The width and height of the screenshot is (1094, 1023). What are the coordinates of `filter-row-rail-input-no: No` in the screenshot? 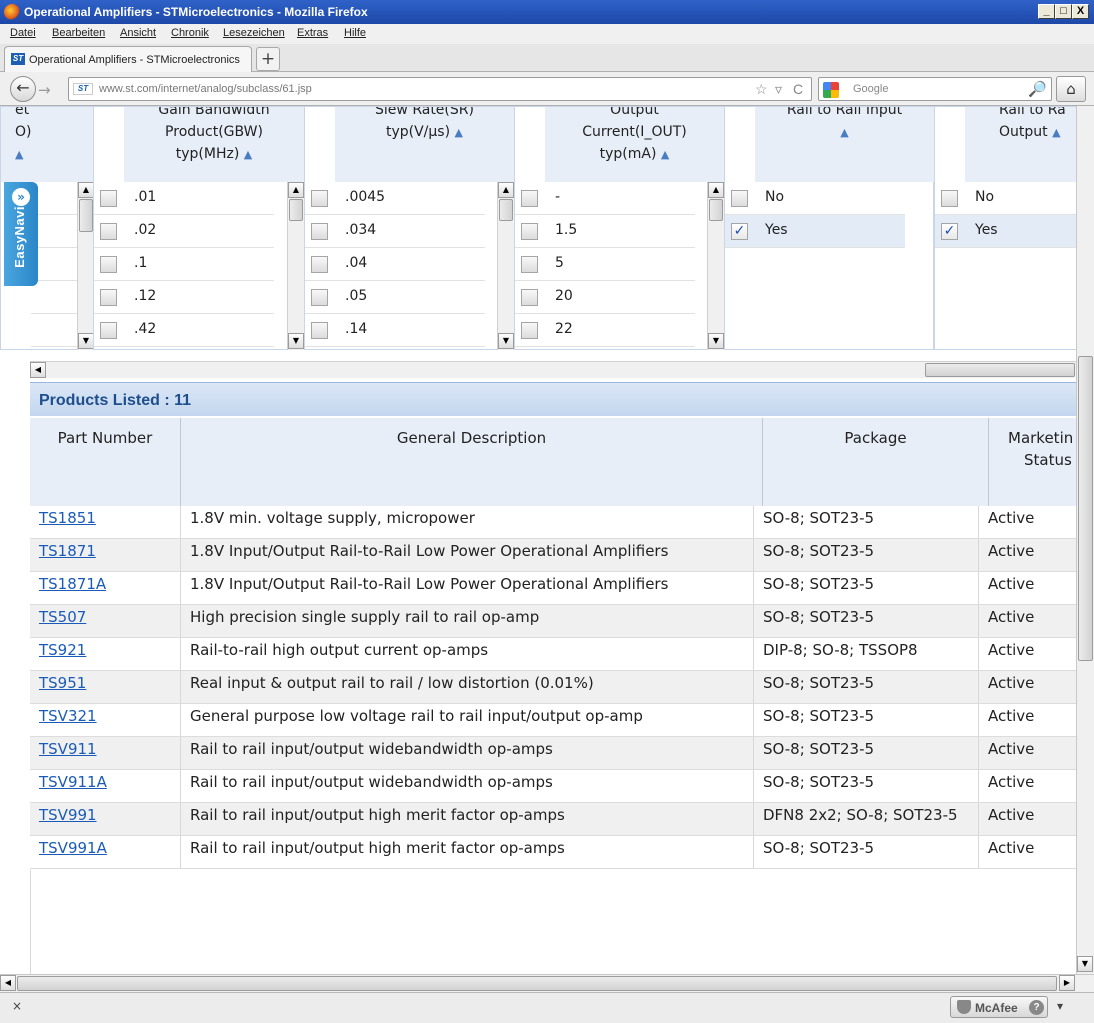 It's located at (815, 198).